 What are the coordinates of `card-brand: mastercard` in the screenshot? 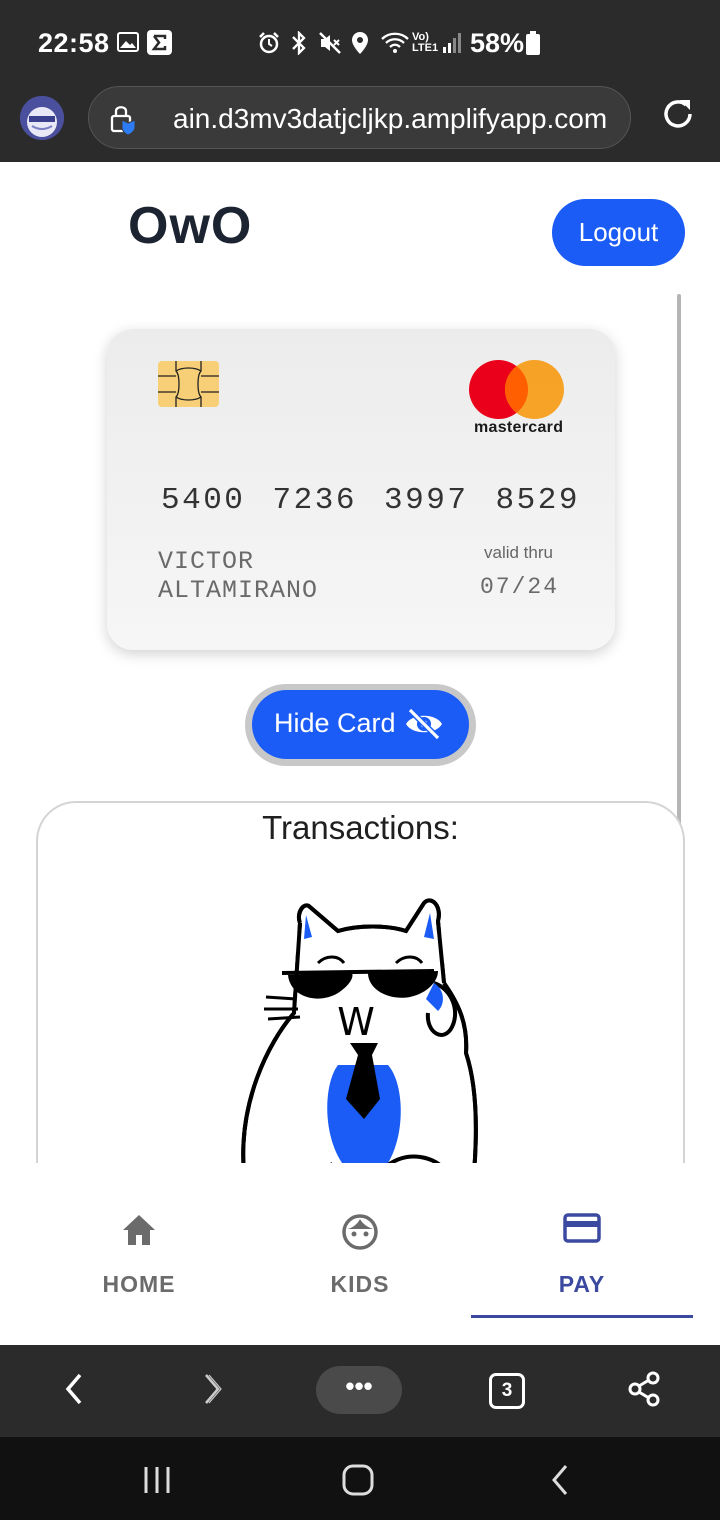 It's located at (519, 427).